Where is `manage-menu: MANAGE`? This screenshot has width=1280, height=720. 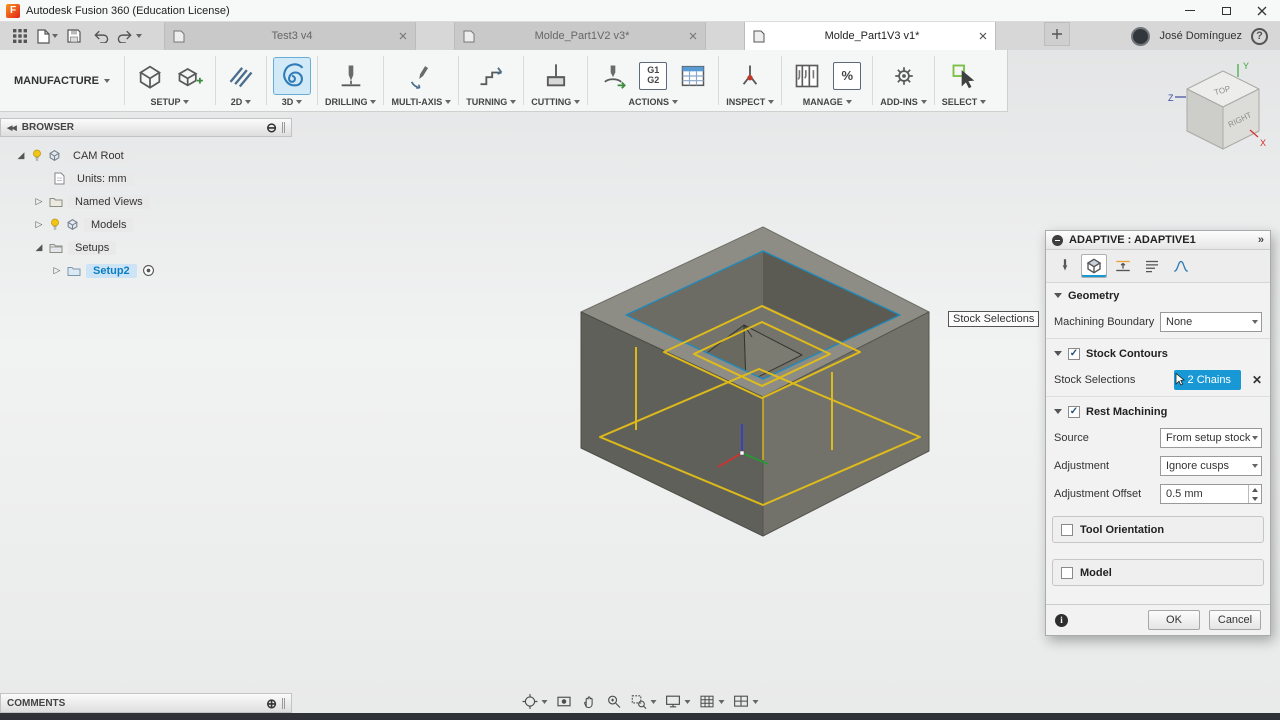 manage-menu: MANAGE is located at coordinates (827, 102).